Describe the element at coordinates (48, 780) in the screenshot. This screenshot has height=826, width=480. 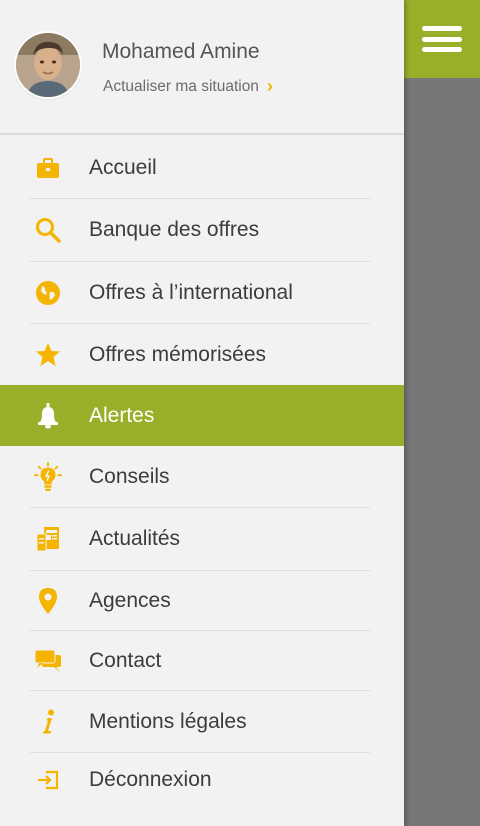
I see `logout-icon` at that location.